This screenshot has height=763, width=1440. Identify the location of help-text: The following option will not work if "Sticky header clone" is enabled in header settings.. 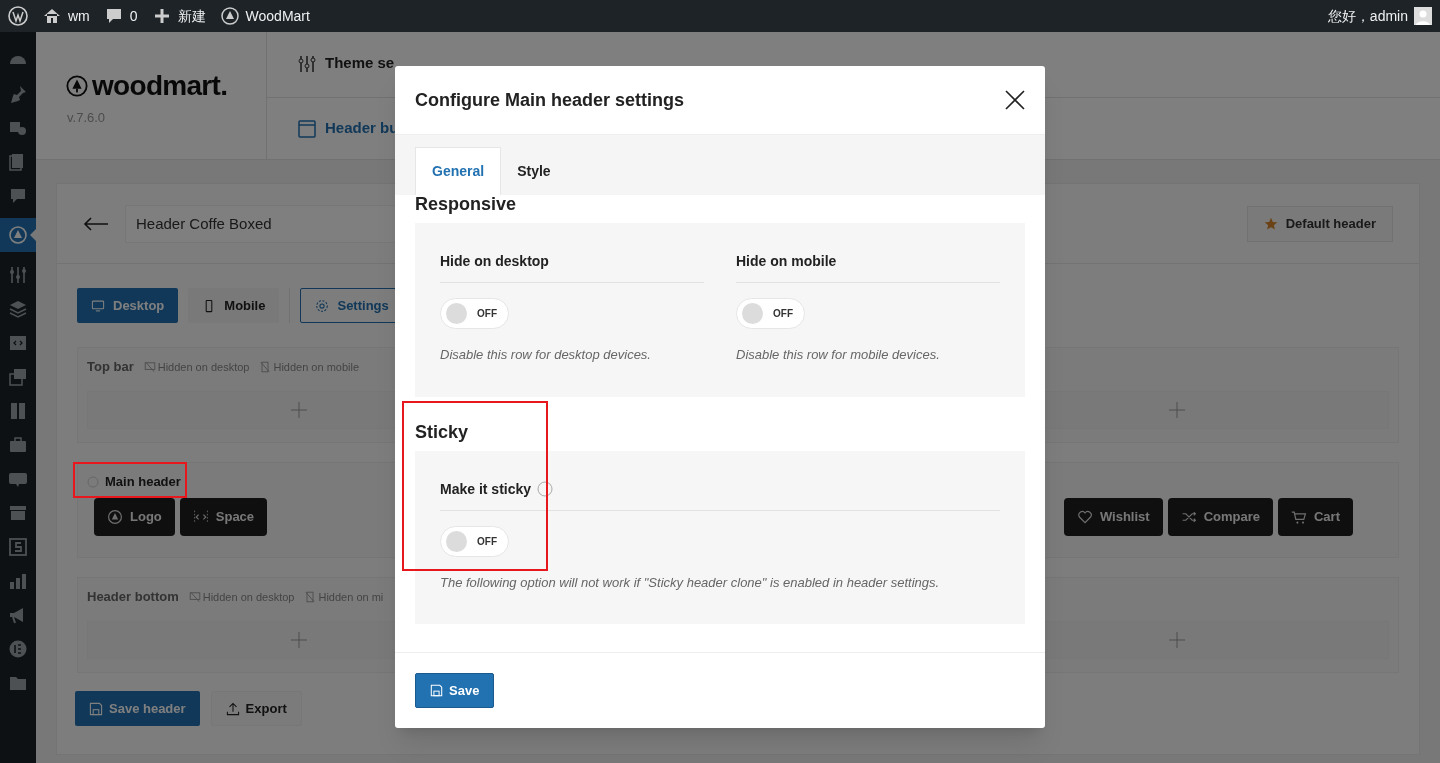
(690, 582).